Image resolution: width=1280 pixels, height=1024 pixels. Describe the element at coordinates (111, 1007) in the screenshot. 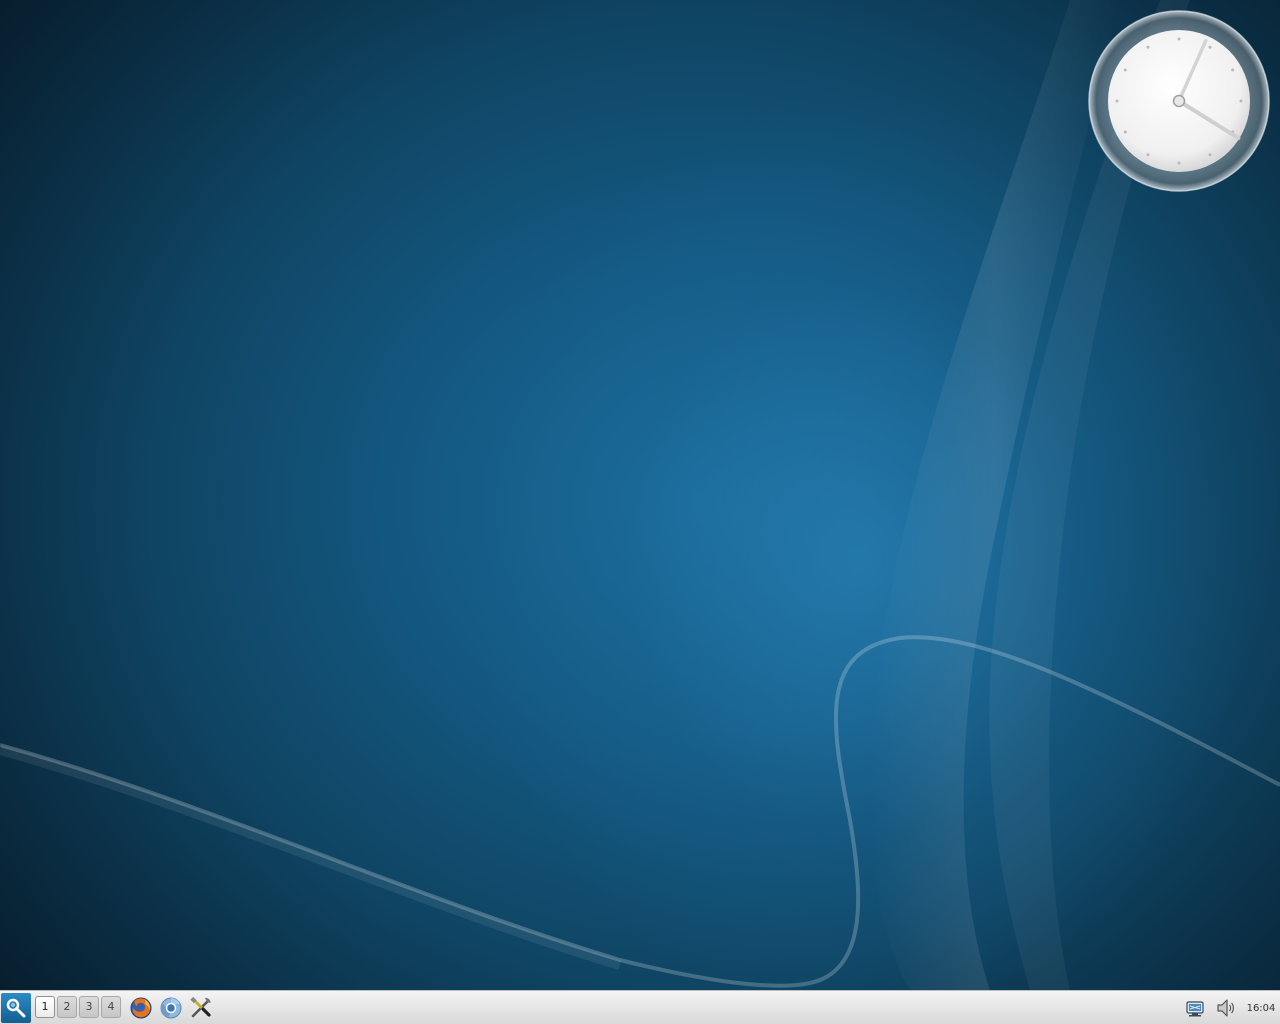

I see `pager-desktop-4: 4` at that location.